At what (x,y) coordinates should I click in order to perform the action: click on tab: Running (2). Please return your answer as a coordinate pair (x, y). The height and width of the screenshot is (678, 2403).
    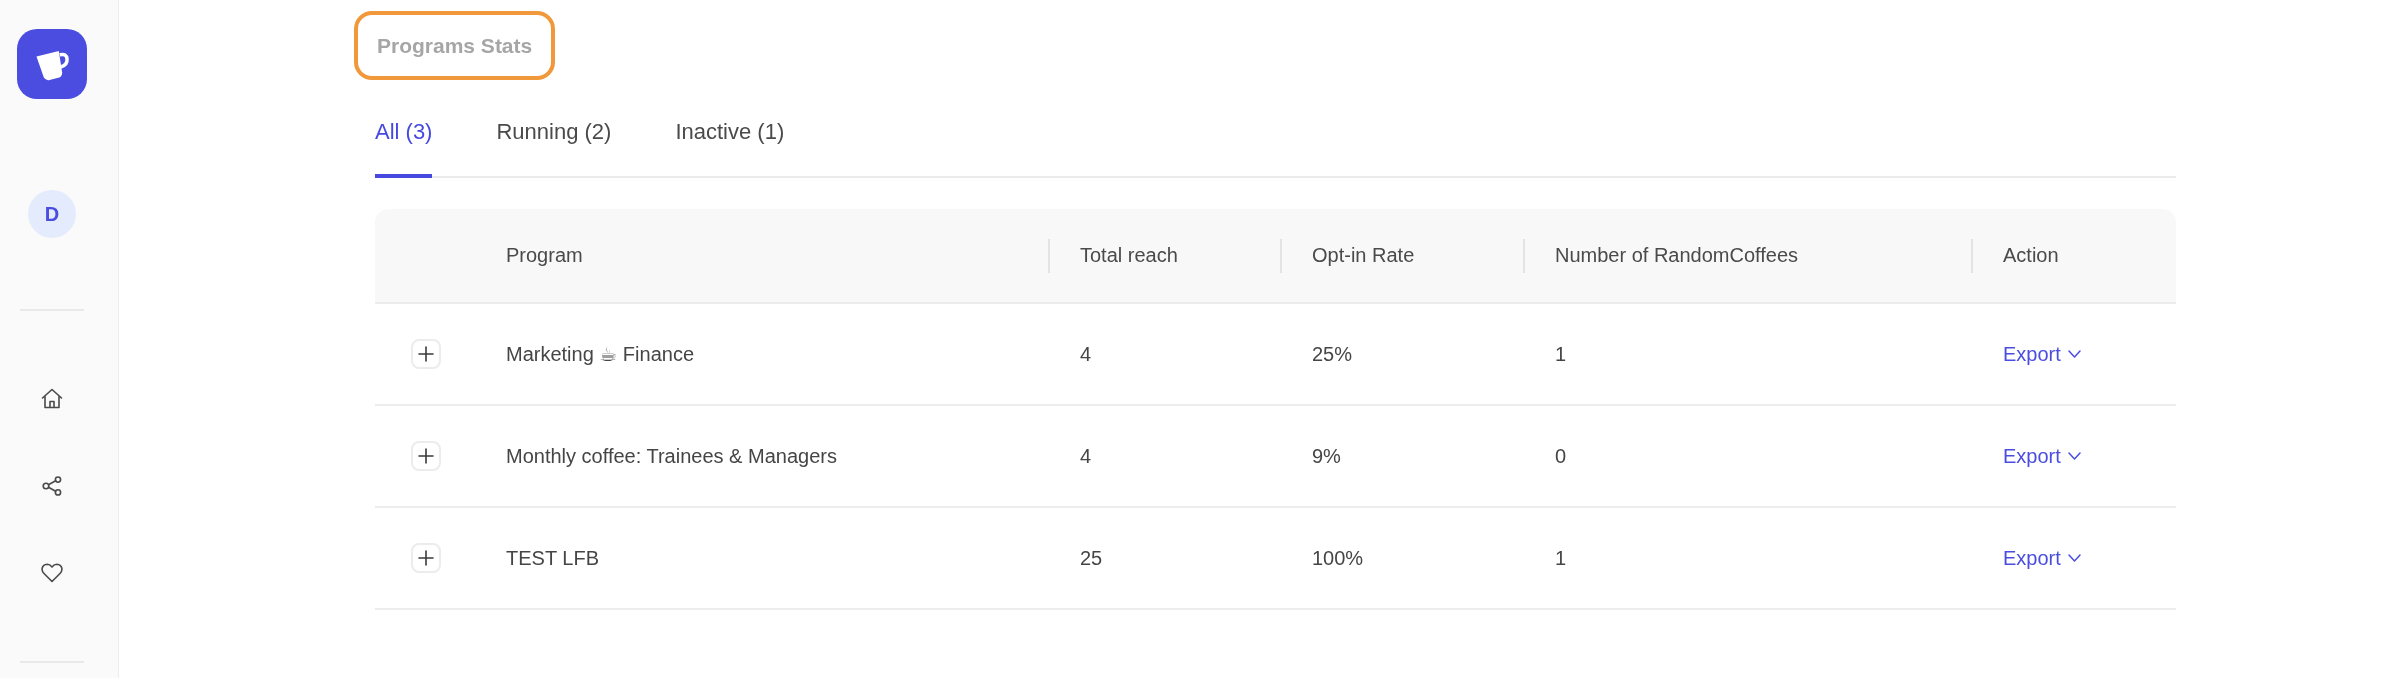
    Looking at the image, I should click on (554, 141).